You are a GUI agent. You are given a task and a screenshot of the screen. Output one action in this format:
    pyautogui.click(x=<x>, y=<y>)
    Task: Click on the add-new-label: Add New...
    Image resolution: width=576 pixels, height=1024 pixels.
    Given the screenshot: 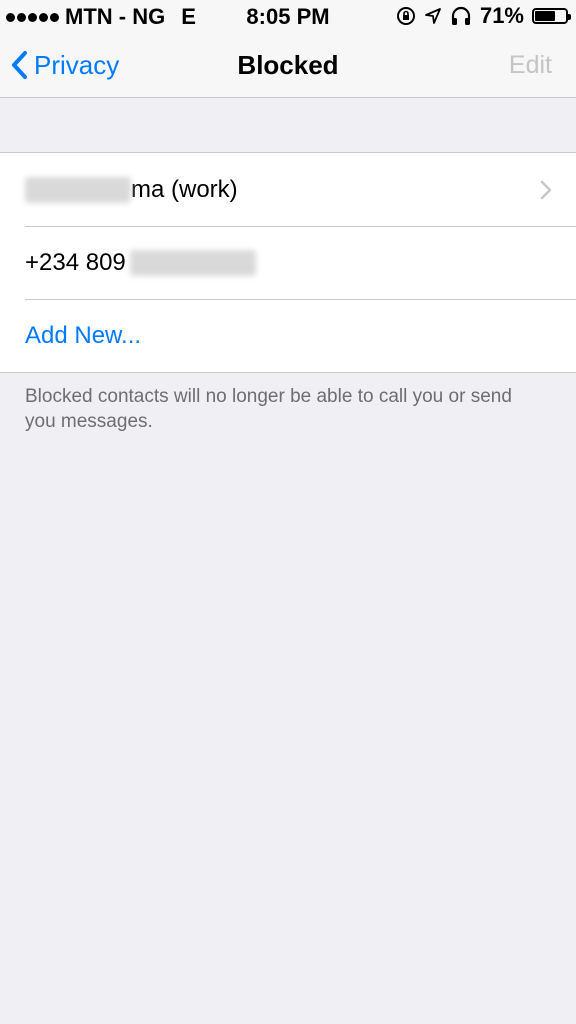 What is the action you would take?
    pyautogui.click(x=83, y=335)
    